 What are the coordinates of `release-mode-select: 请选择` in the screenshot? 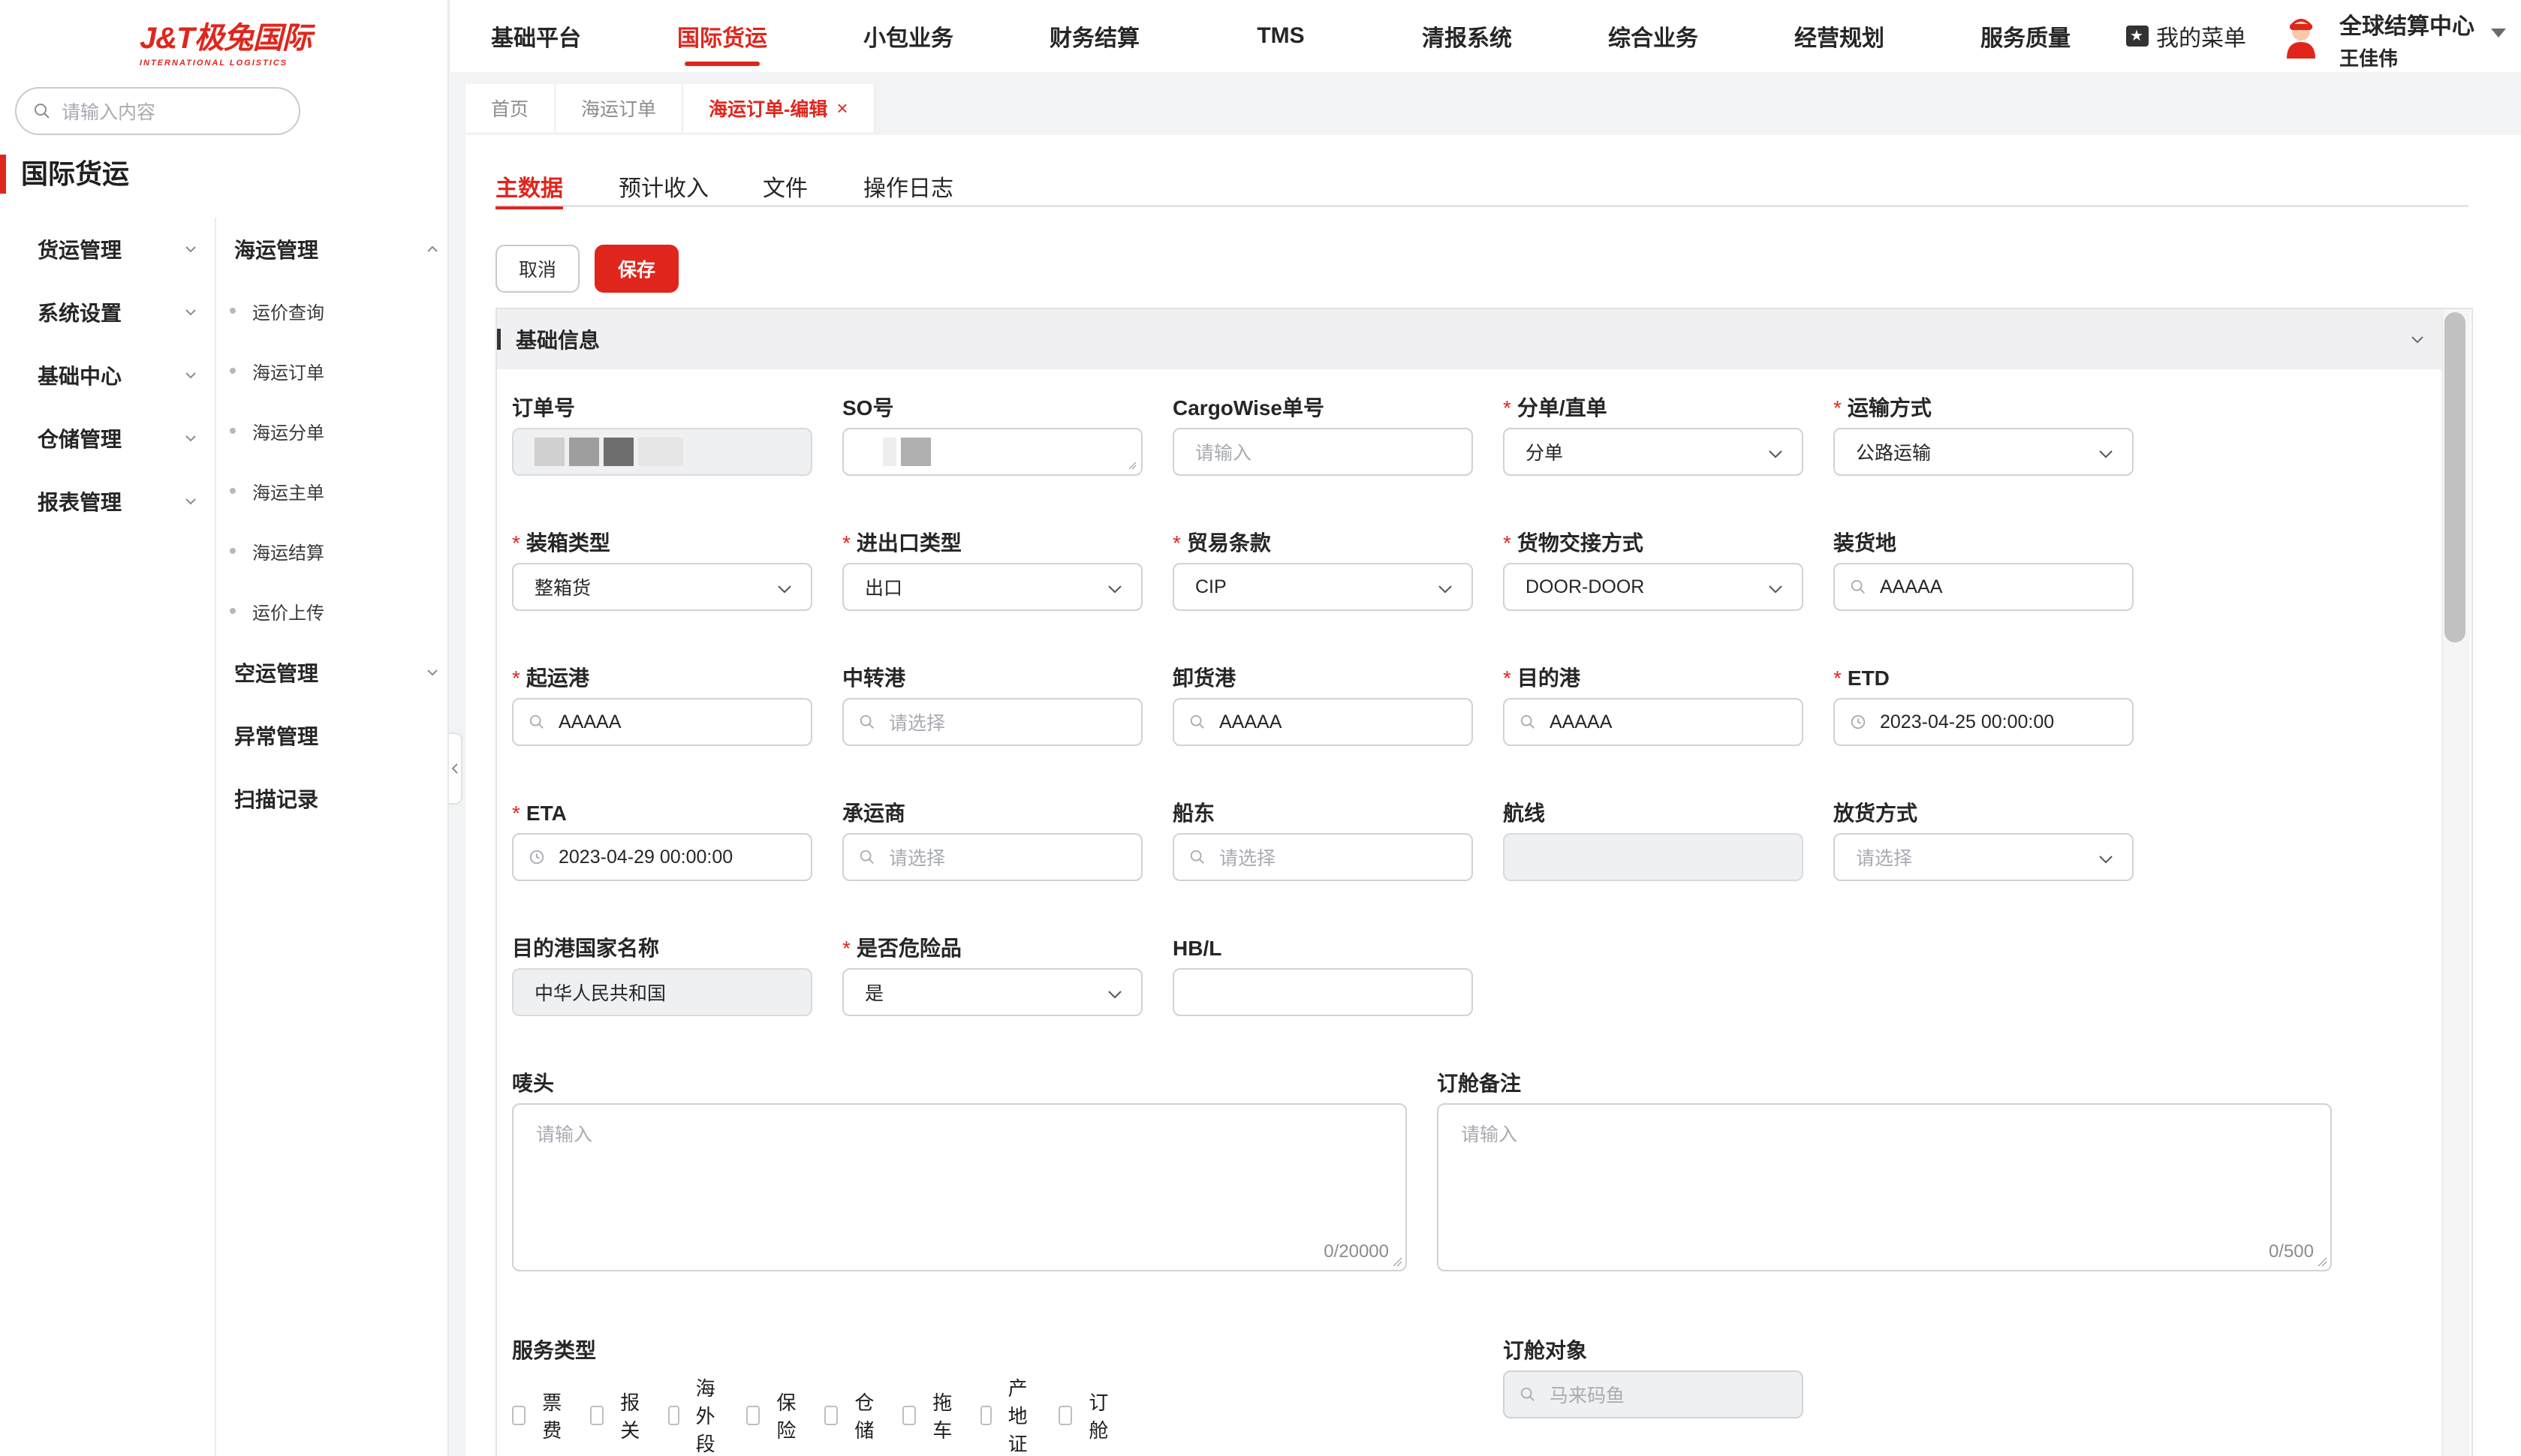 It's located at (1984, 857).